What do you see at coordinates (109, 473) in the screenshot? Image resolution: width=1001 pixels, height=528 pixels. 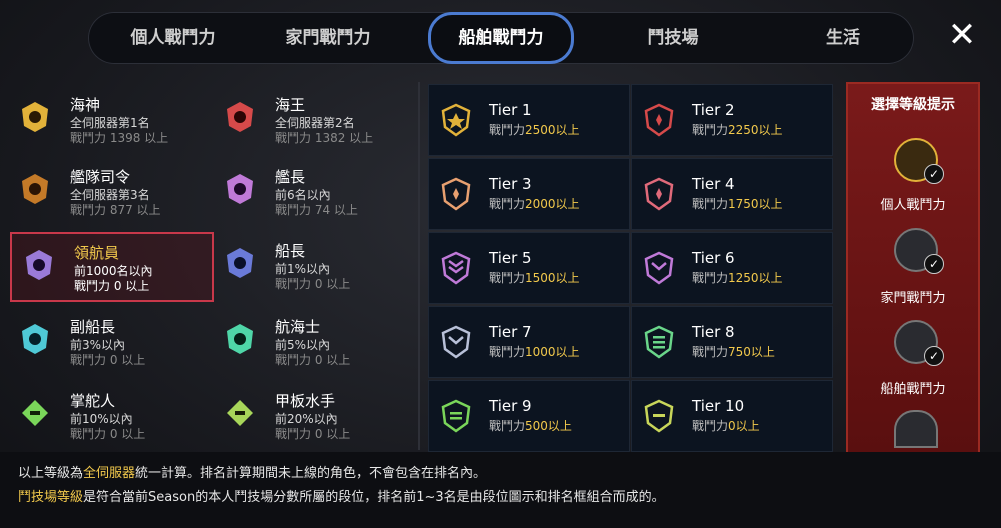 I see `footer-highlight: 全伺服器` at bounding box center [109, 473].